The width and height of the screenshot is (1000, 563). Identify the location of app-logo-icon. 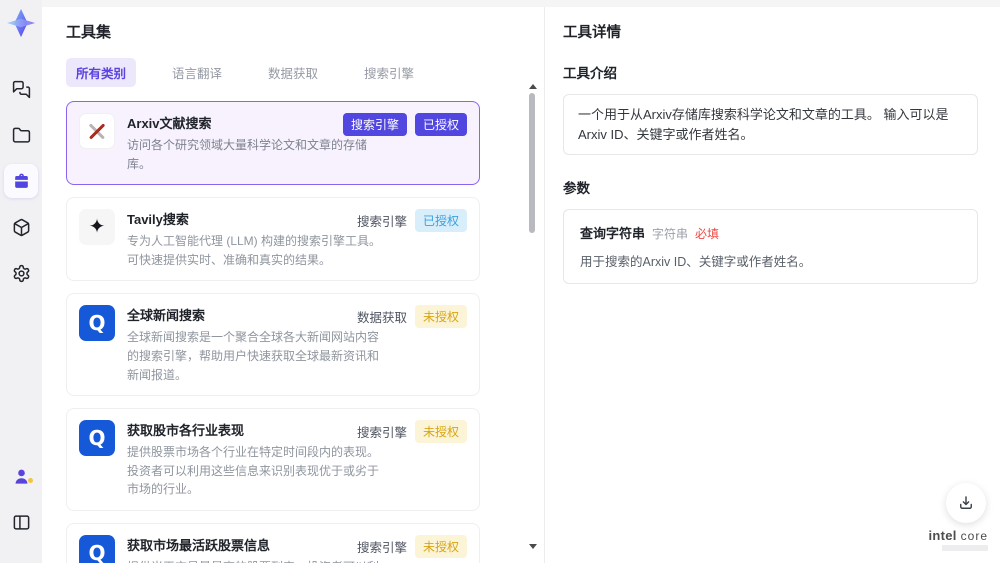
(21, 23).